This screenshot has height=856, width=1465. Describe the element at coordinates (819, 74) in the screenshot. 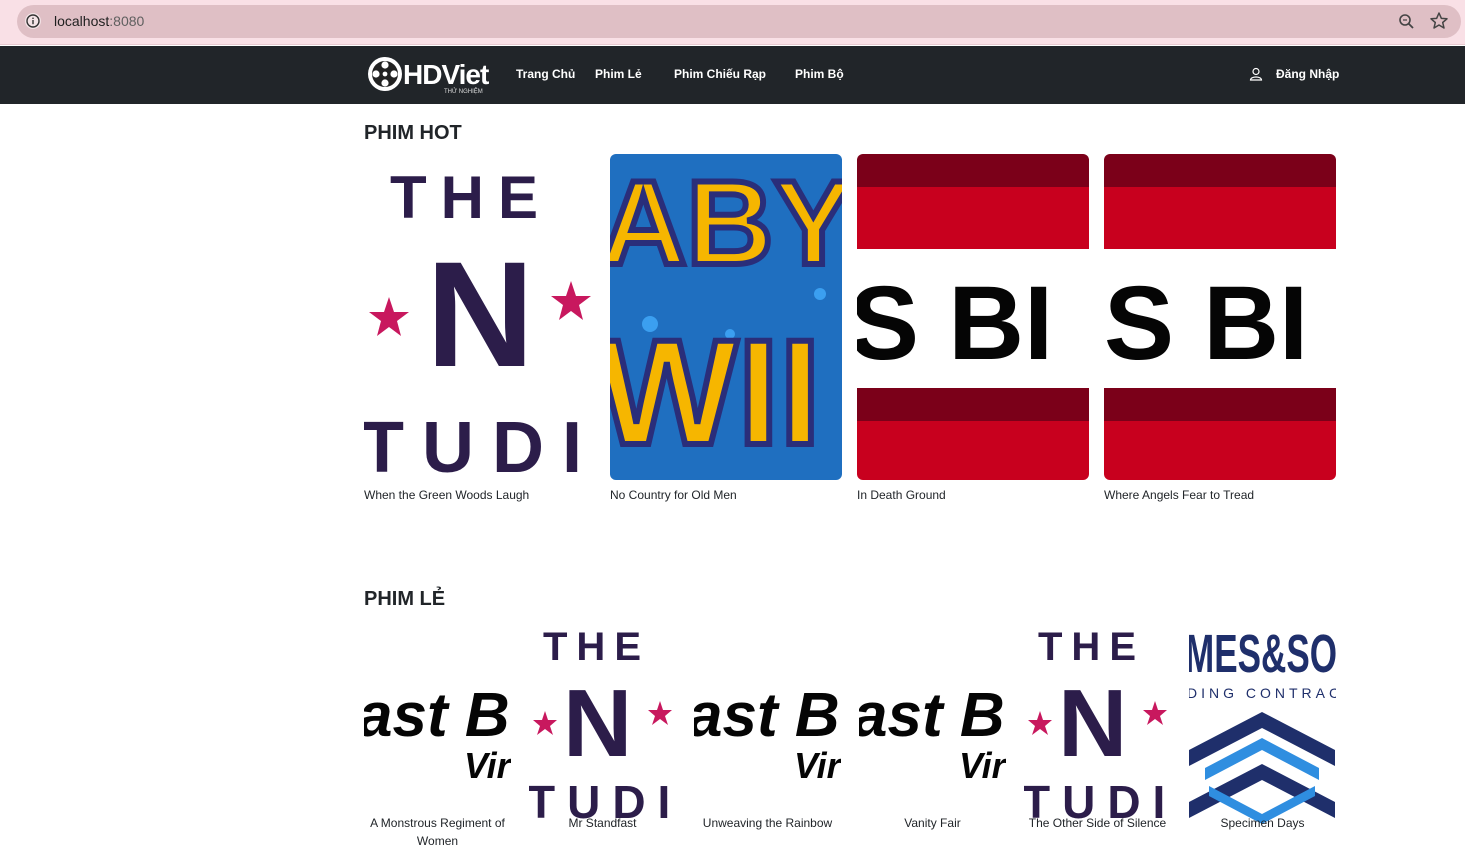

I see `nav-phim-bo: Phim Bộ` at that location.